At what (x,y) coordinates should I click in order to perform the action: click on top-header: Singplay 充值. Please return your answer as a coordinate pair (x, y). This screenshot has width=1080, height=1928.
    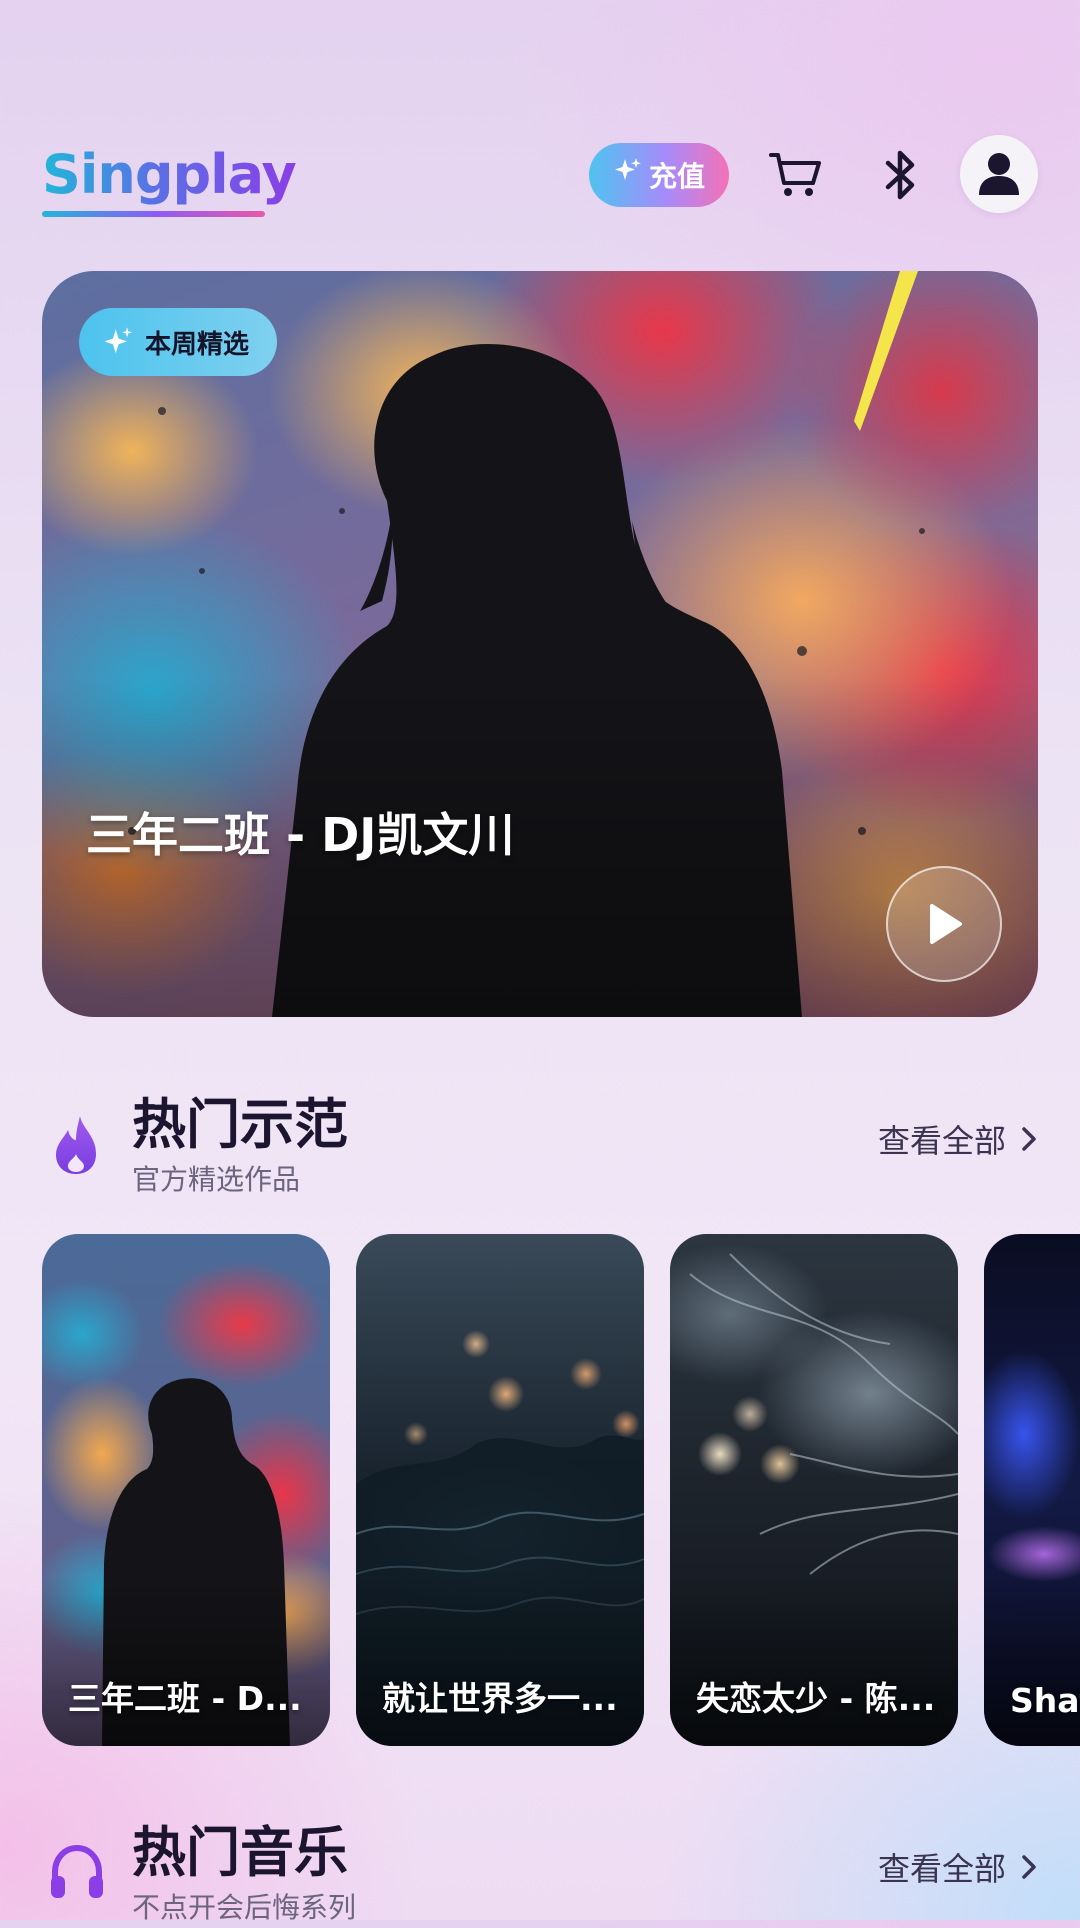
    Looking at the image, I should click on (540, 176).